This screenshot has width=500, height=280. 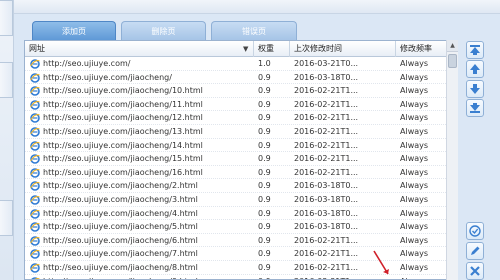 What do you see at coordinates (120, 254) in the screenshot?
I see `cell-url: http://seo.ujiuye.com/jiaocheng/7.html` at bounding box center [120, 254].